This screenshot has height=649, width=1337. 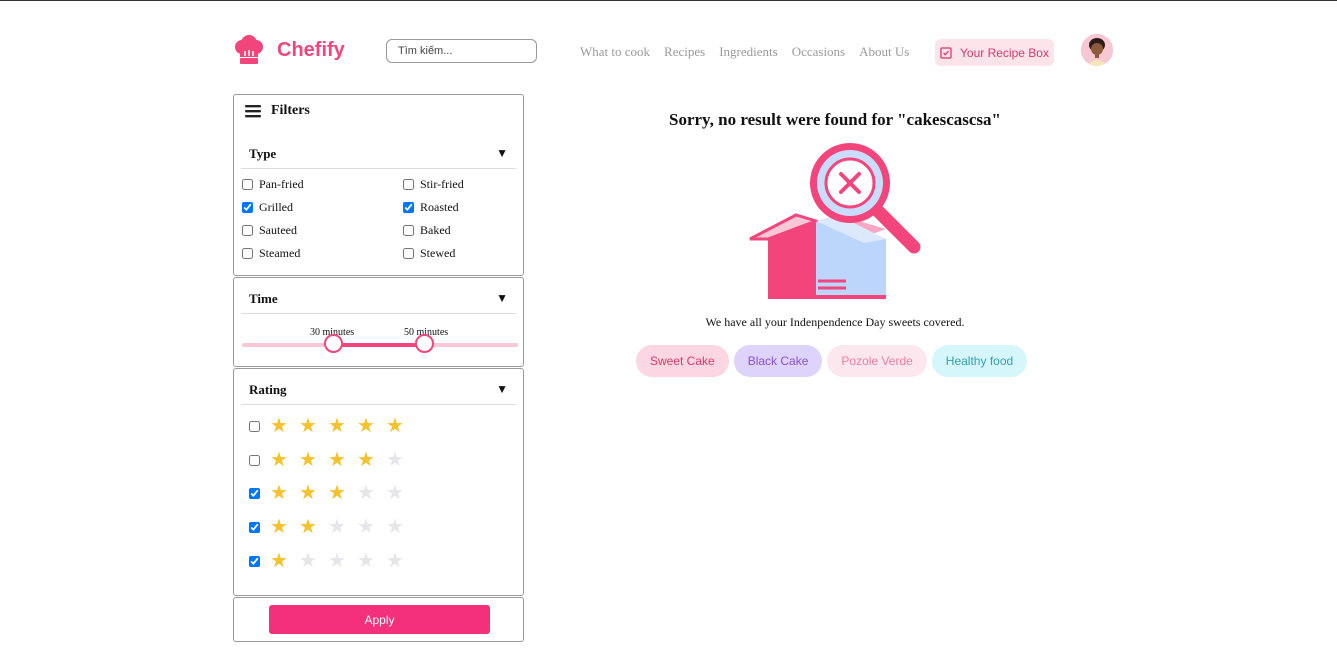 I want to click on recipe-box-icon, so click(x=946, y=52).